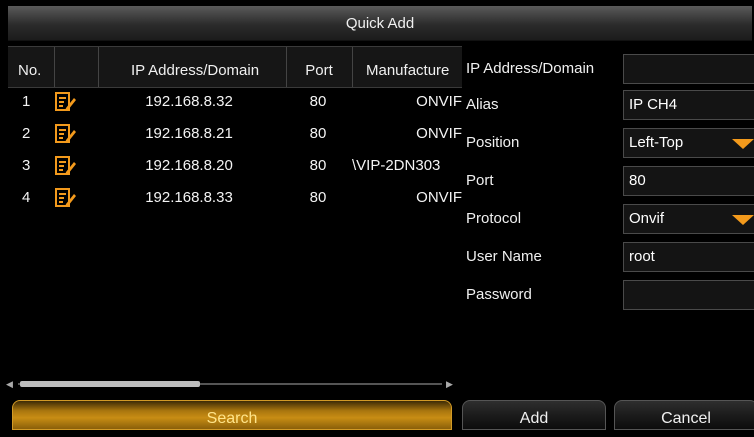 The width and height of the screenshot is (754, 437). I want to click on position-label: Position, so click(493, 142).